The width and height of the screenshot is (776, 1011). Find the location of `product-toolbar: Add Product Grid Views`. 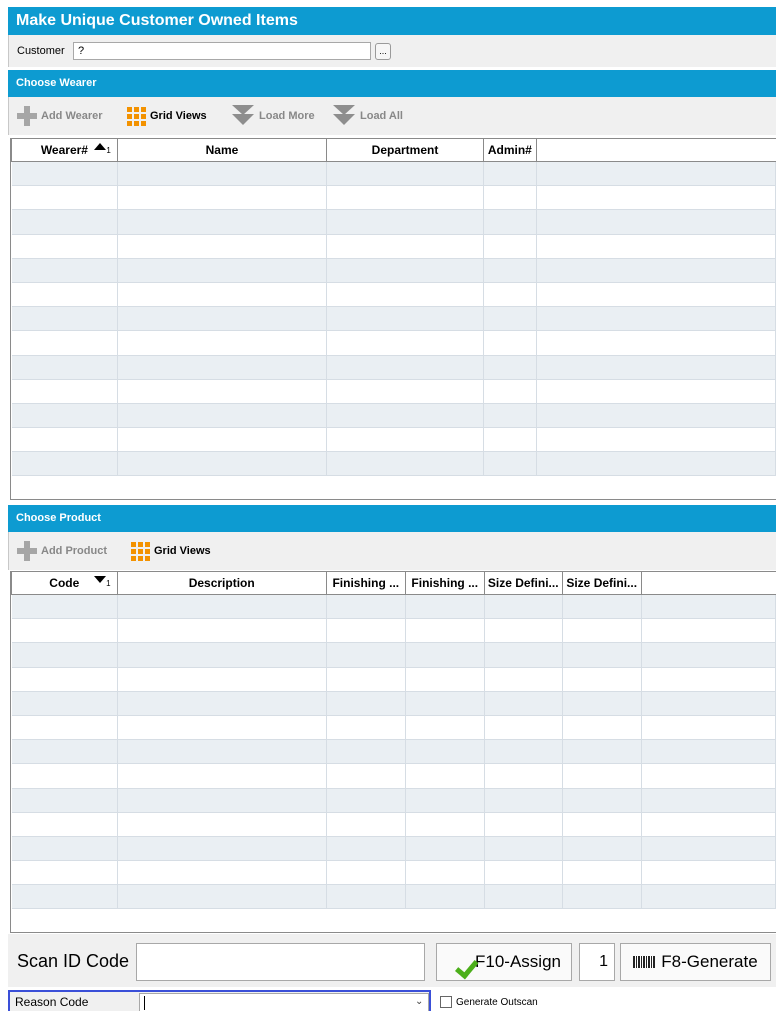

product-toolbar: Add Product Grid Views is located at coordinates (392, 551).